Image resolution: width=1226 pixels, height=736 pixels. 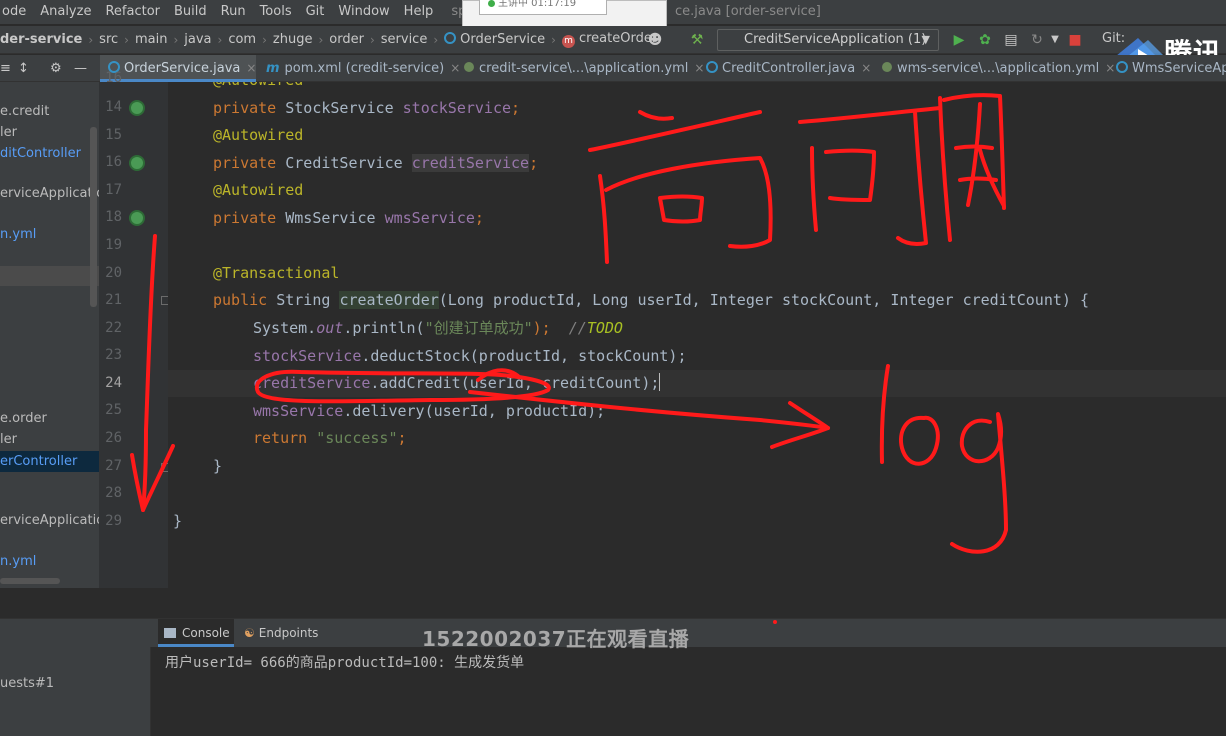 What do you see at coordinates (404, 39) in the screenshot?
I see `breadcrumb-service: service` at bounding box center [404, 39].